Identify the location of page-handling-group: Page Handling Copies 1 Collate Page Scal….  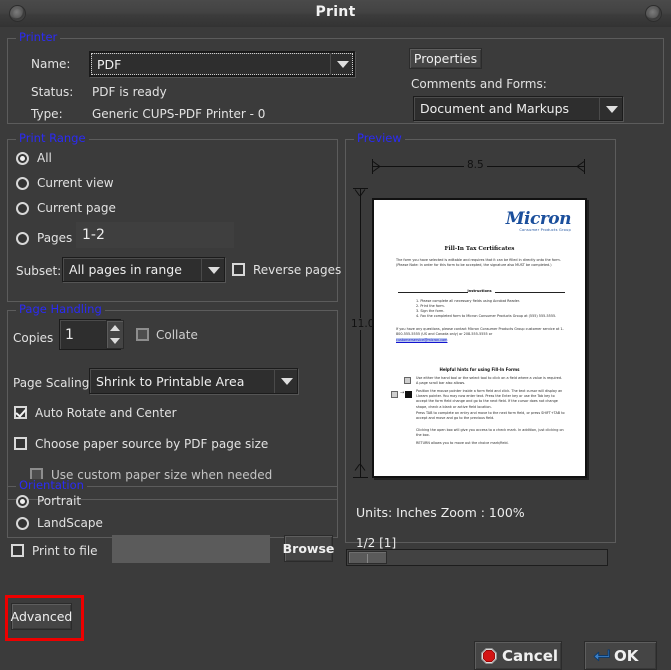
(172, 401).